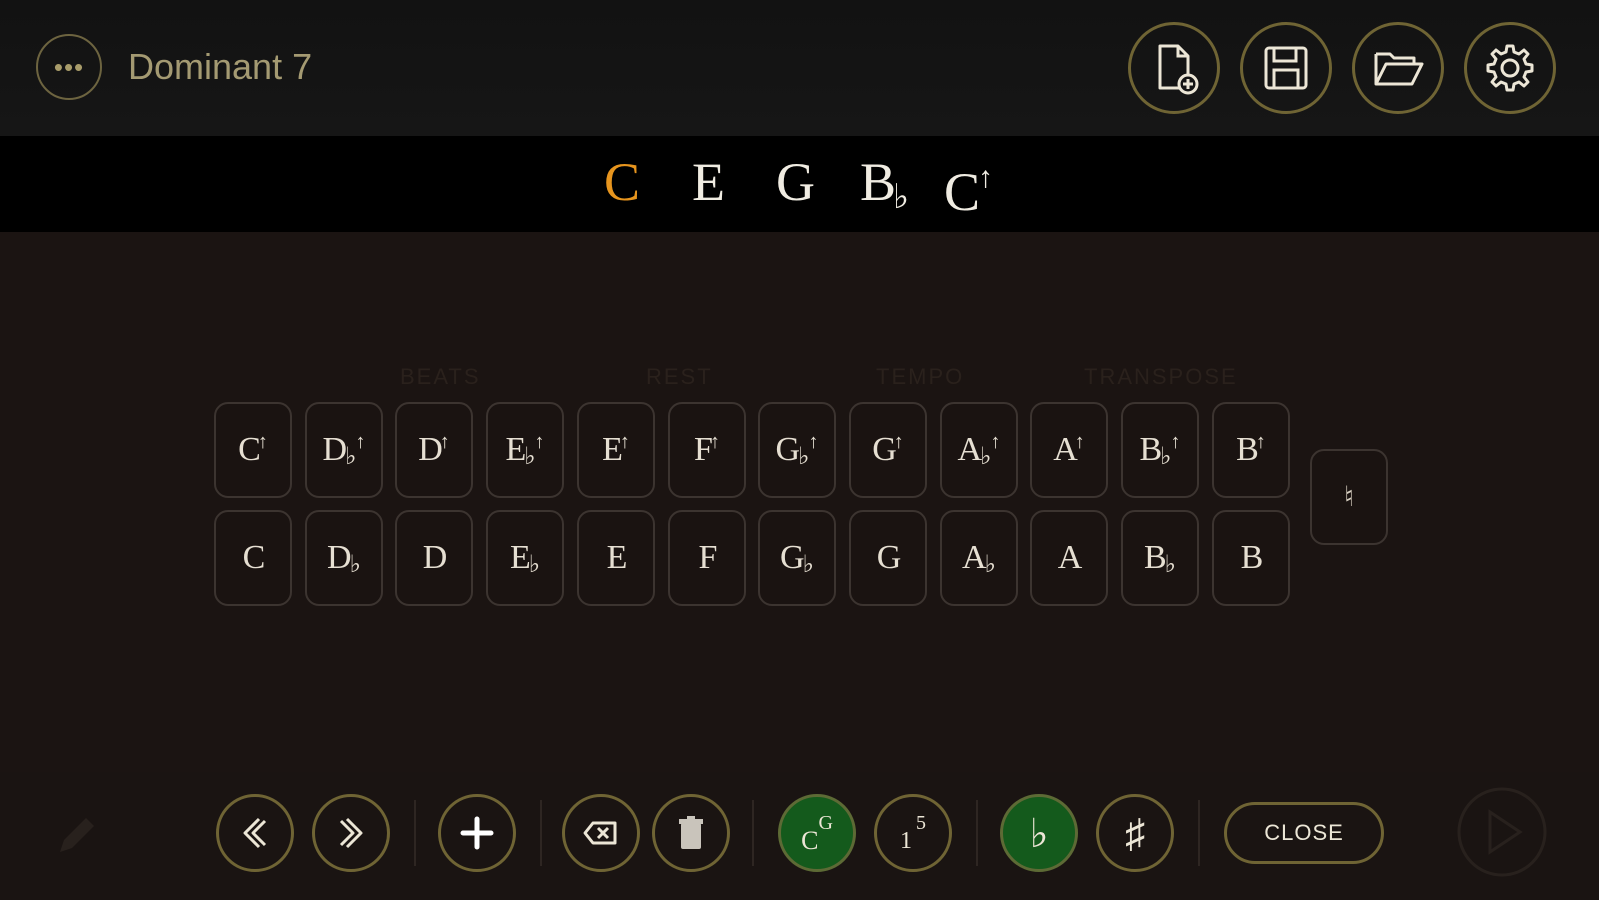 The image size is (1599, 900). I want to click on trash-icon, so click(691, 832).